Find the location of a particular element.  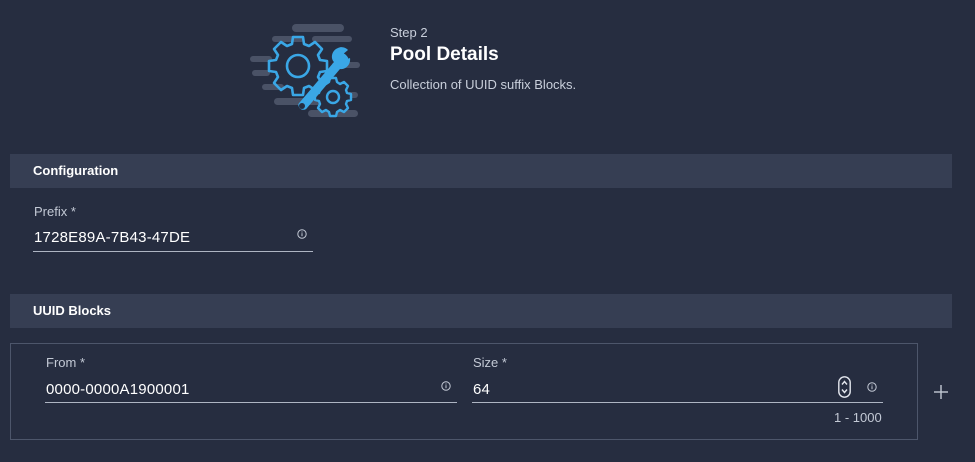

prefix-label: Prefix * is located at coordinates (55, 211).